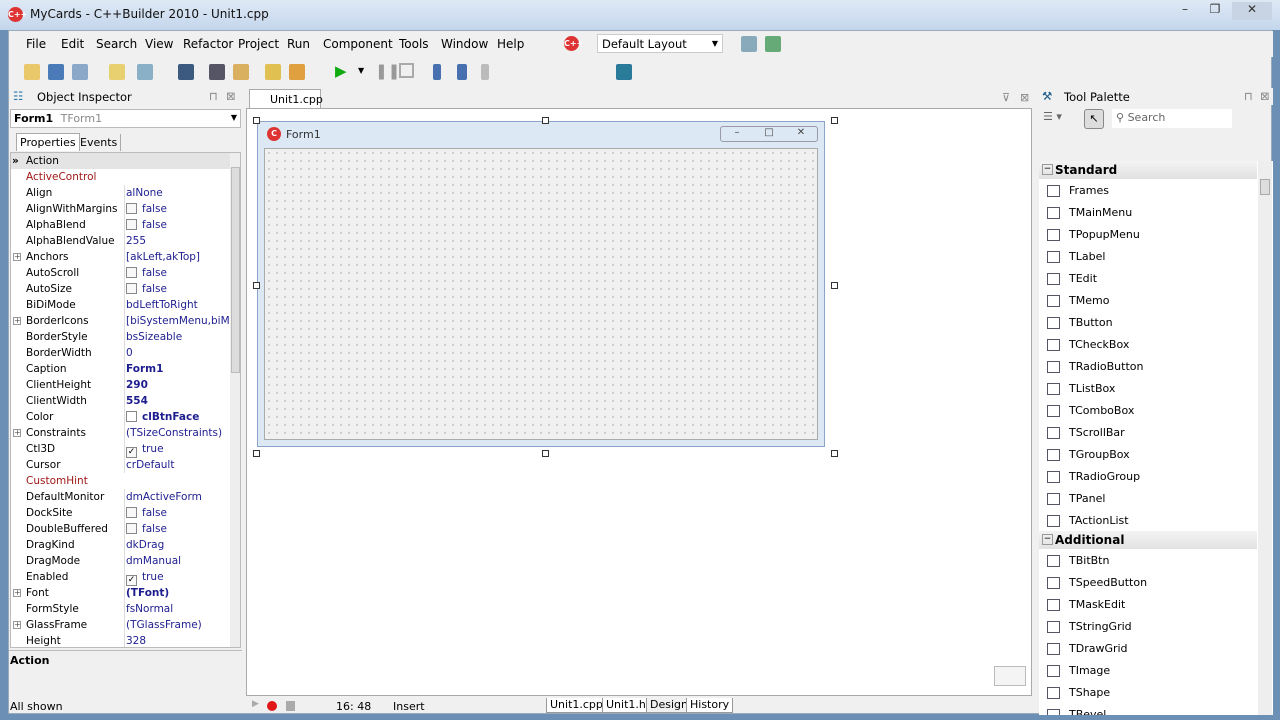  What do you see at coordinates (1148, 521) in the screenshot?
I see `palette-item-tactionlist: TActionList` at bounding box center [1148, 521].